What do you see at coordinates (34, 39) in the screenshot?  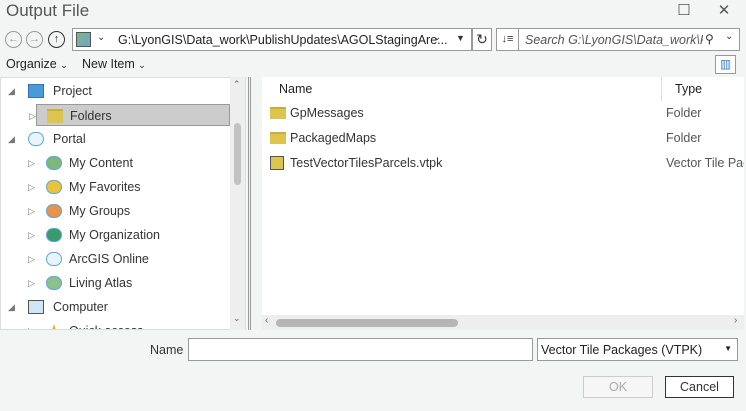 I see `forward-button: →` at bounding box center [34, 39].